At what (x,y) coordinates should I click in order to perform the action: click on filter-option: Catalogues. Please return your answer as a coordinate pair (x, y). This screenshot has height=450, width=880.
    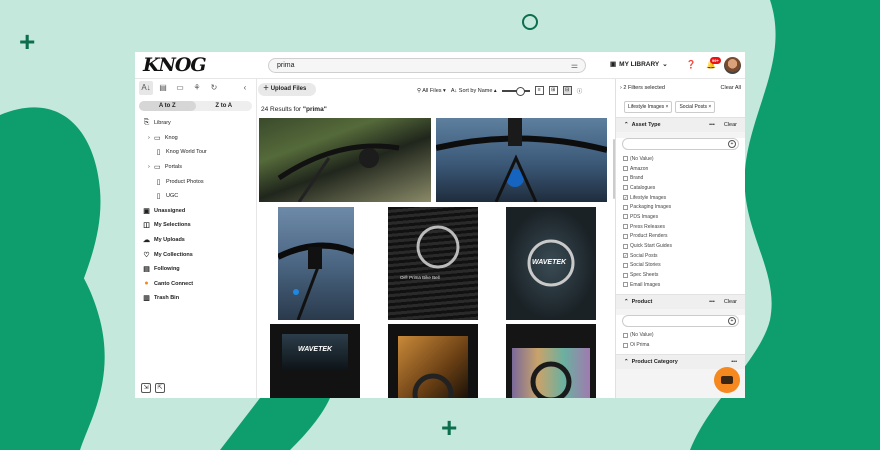
    Looking at the image, I should click on (680, 188).